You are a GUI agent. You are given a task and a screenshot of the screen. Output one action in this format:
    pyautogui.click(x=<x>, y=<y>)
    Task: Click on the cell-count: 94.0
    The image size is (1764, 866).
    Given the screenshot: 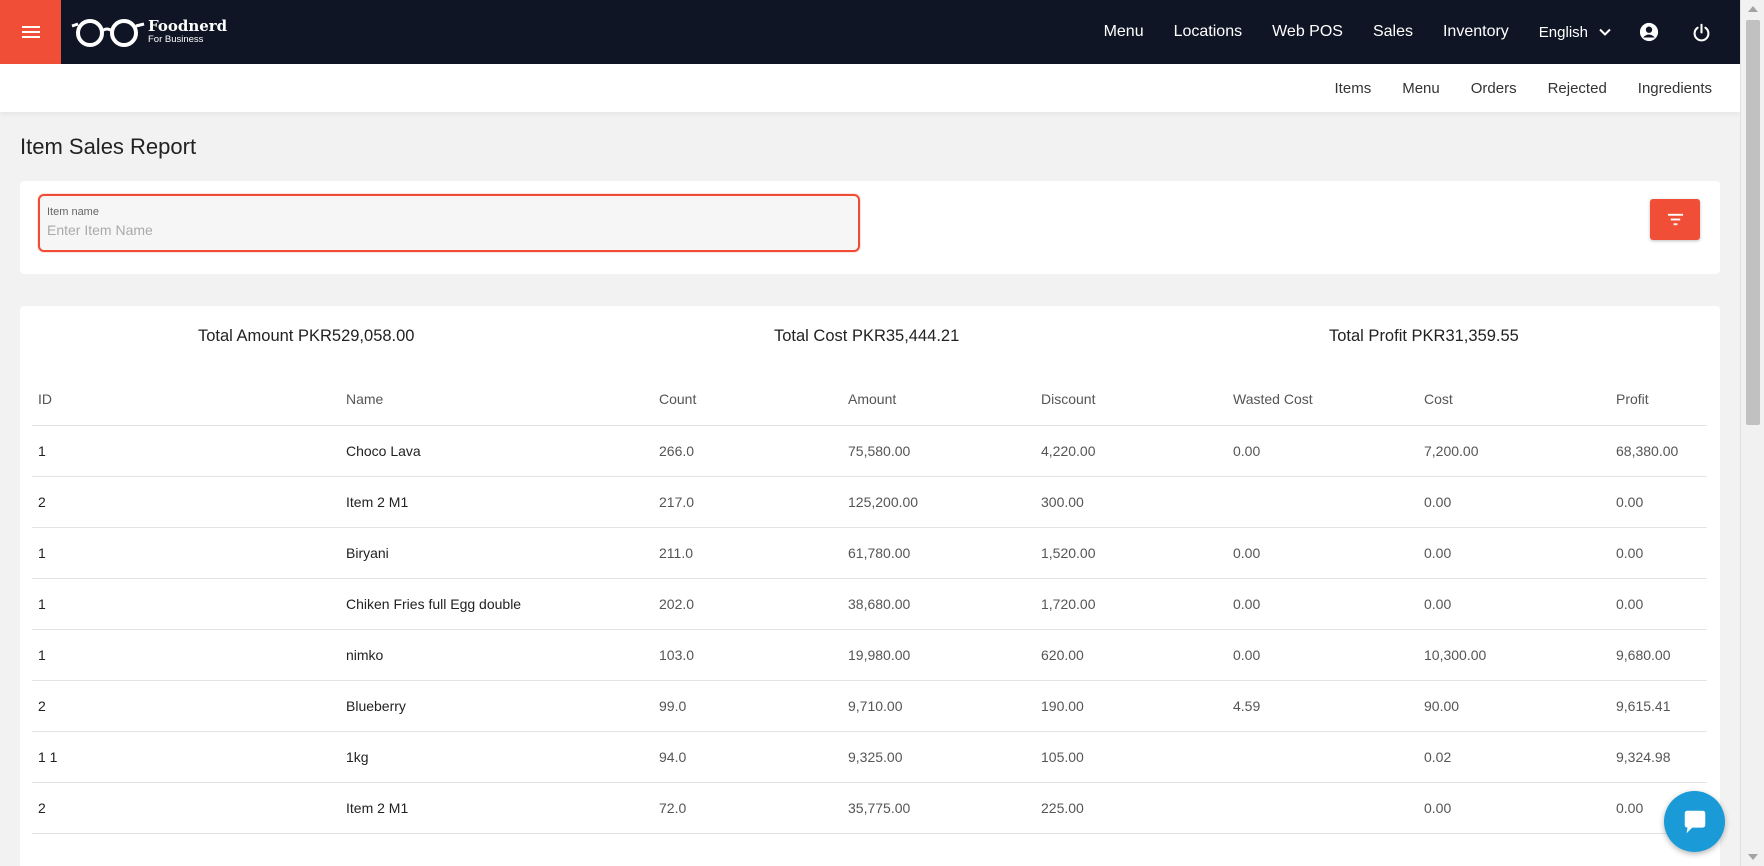 What is the action you would take?
    pyautogui.click(x=747, y=757)
    